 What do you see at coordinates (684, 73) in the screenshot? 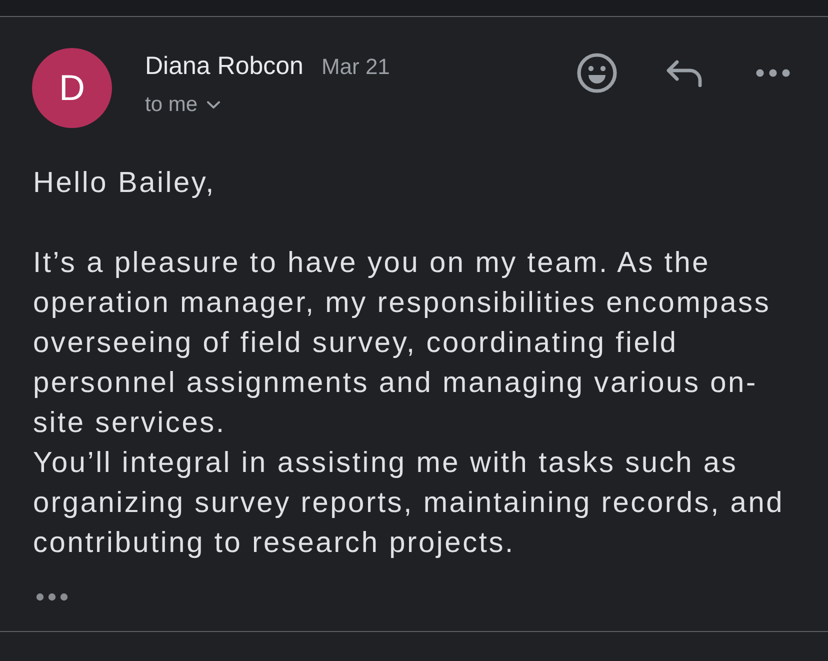
I see `reply-icon` at bounding box center [684, 73].